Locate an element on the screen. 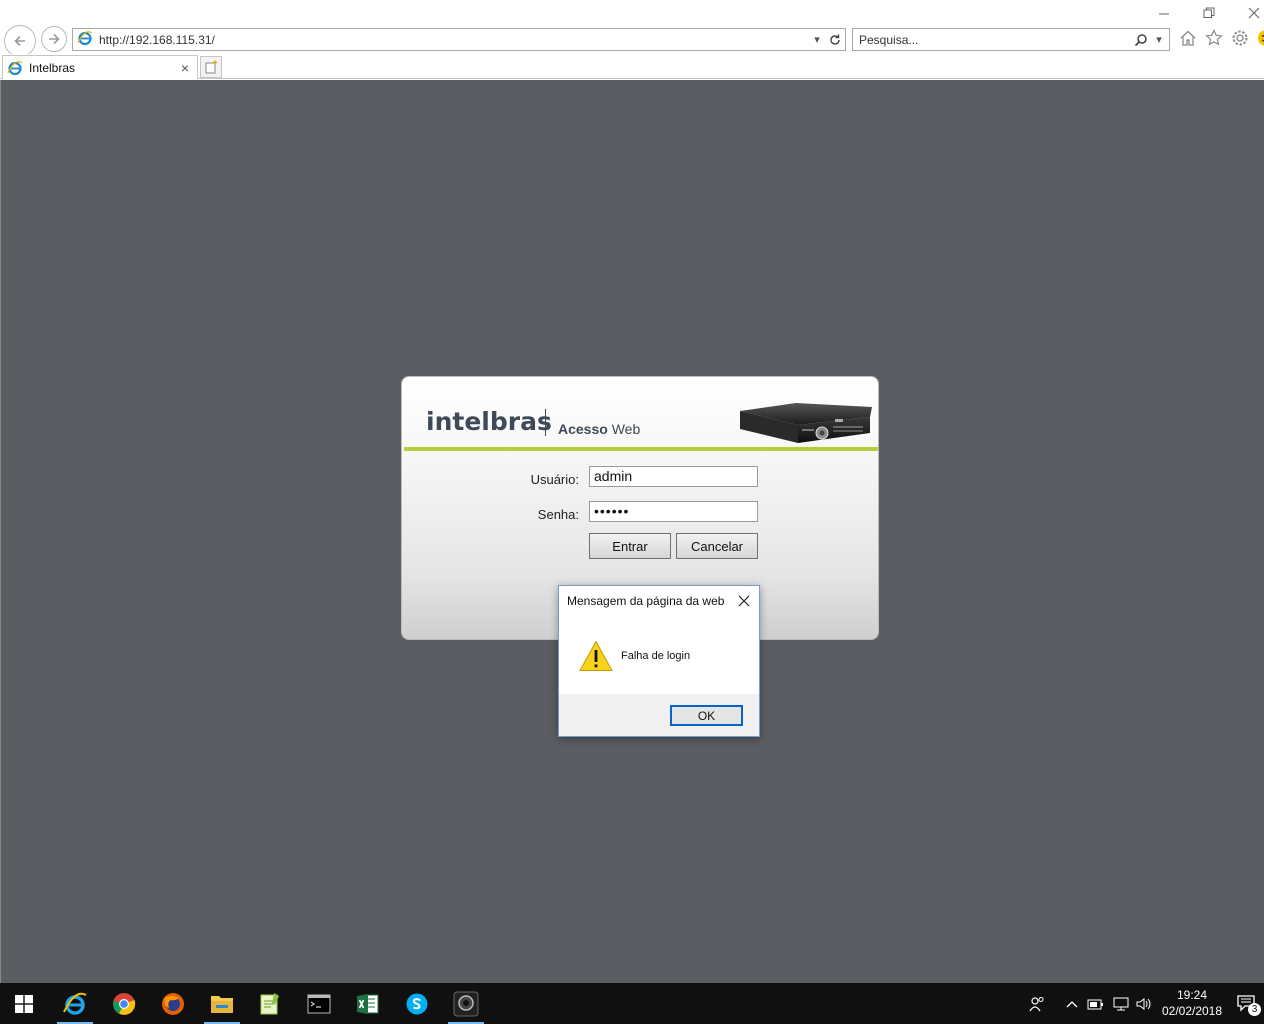  user-label: Usuário: is located at coordinates (554, 479).